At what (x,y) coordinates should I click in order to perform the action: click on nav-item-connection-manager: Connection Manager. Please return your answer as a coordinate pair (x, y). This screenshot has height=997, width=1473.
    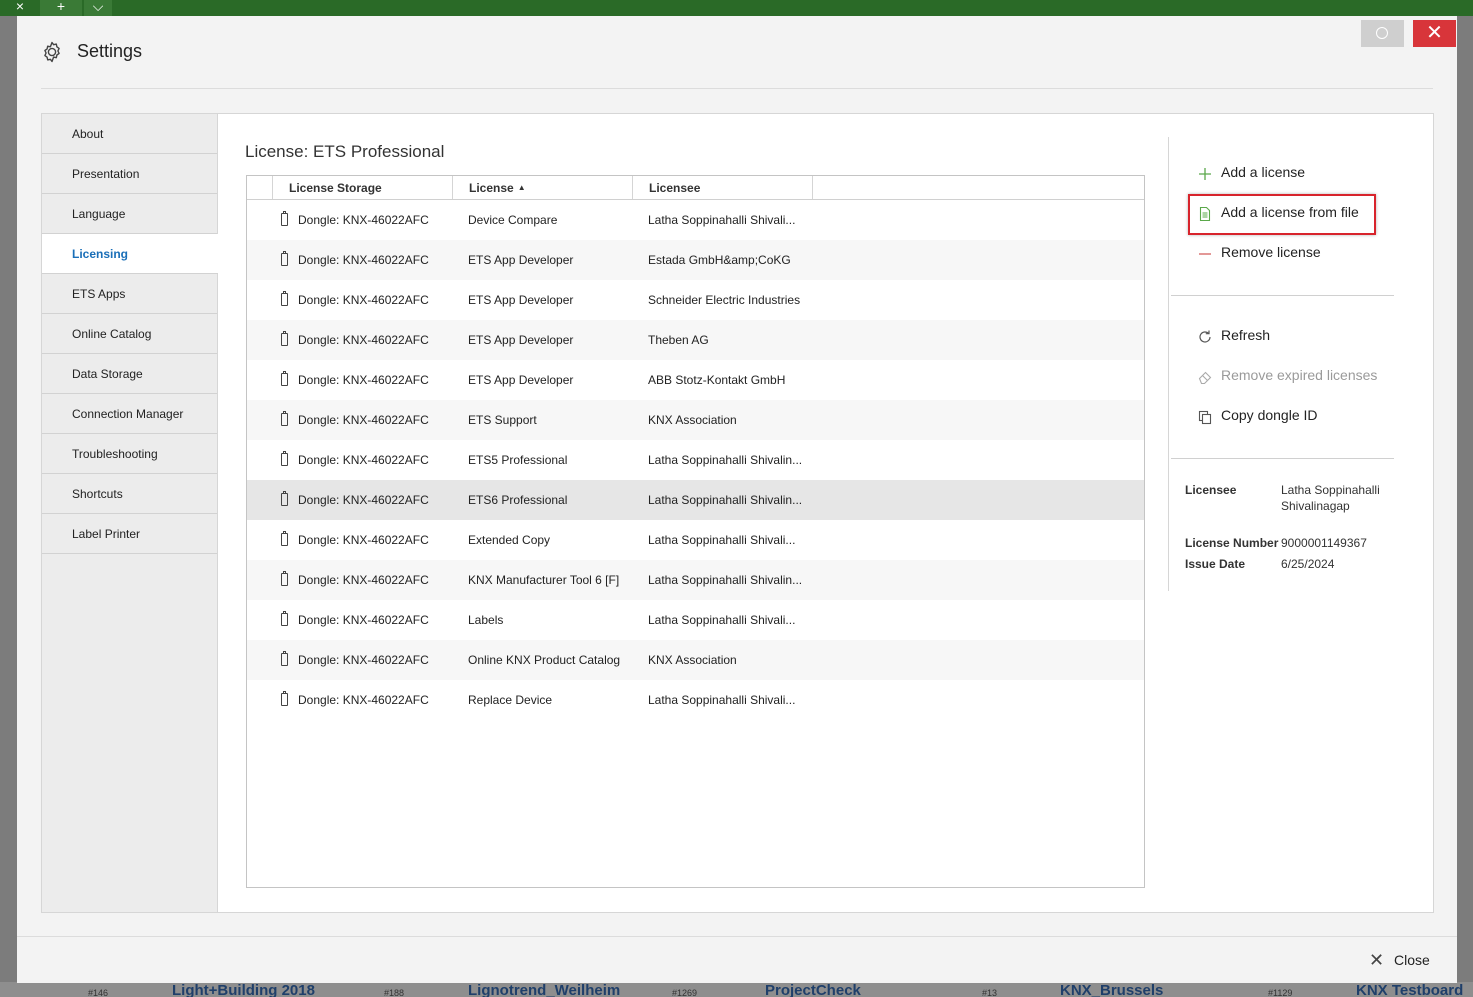
    Looking at the image, I should click on (129, 414).